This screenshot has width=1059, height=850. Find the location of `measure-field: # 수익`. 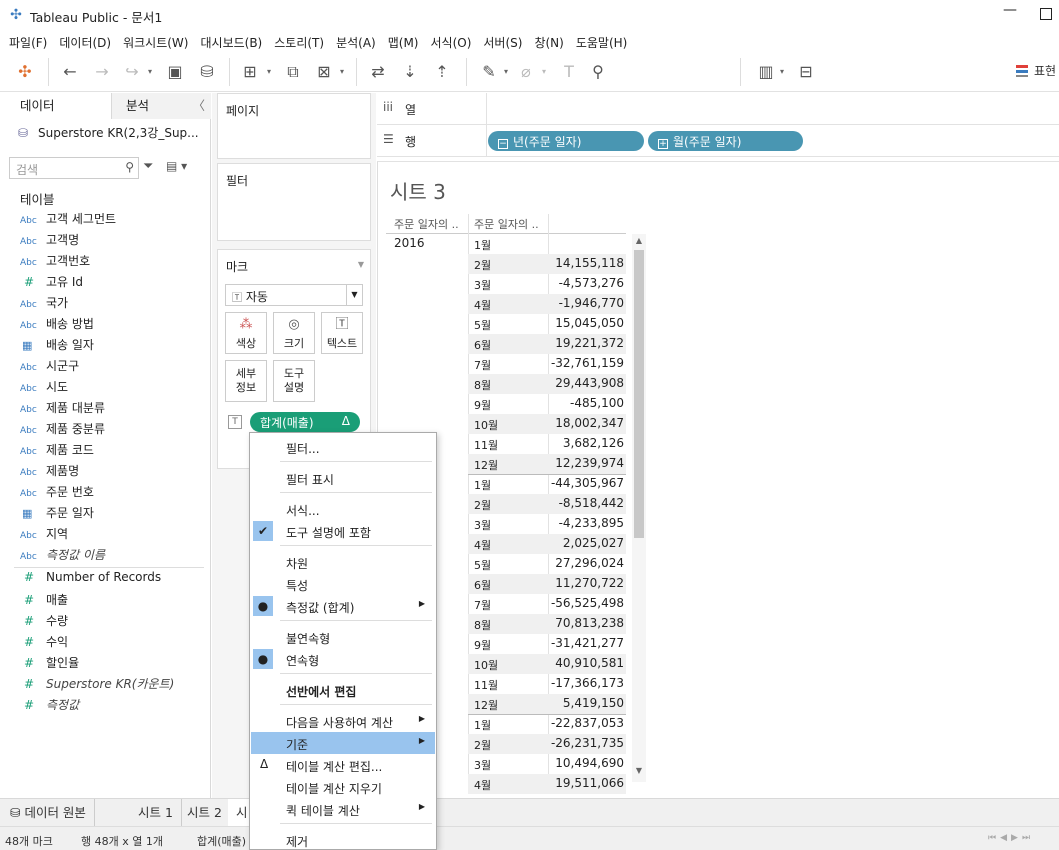

measure-field: # 수익 is located at coordinates (44, 643).